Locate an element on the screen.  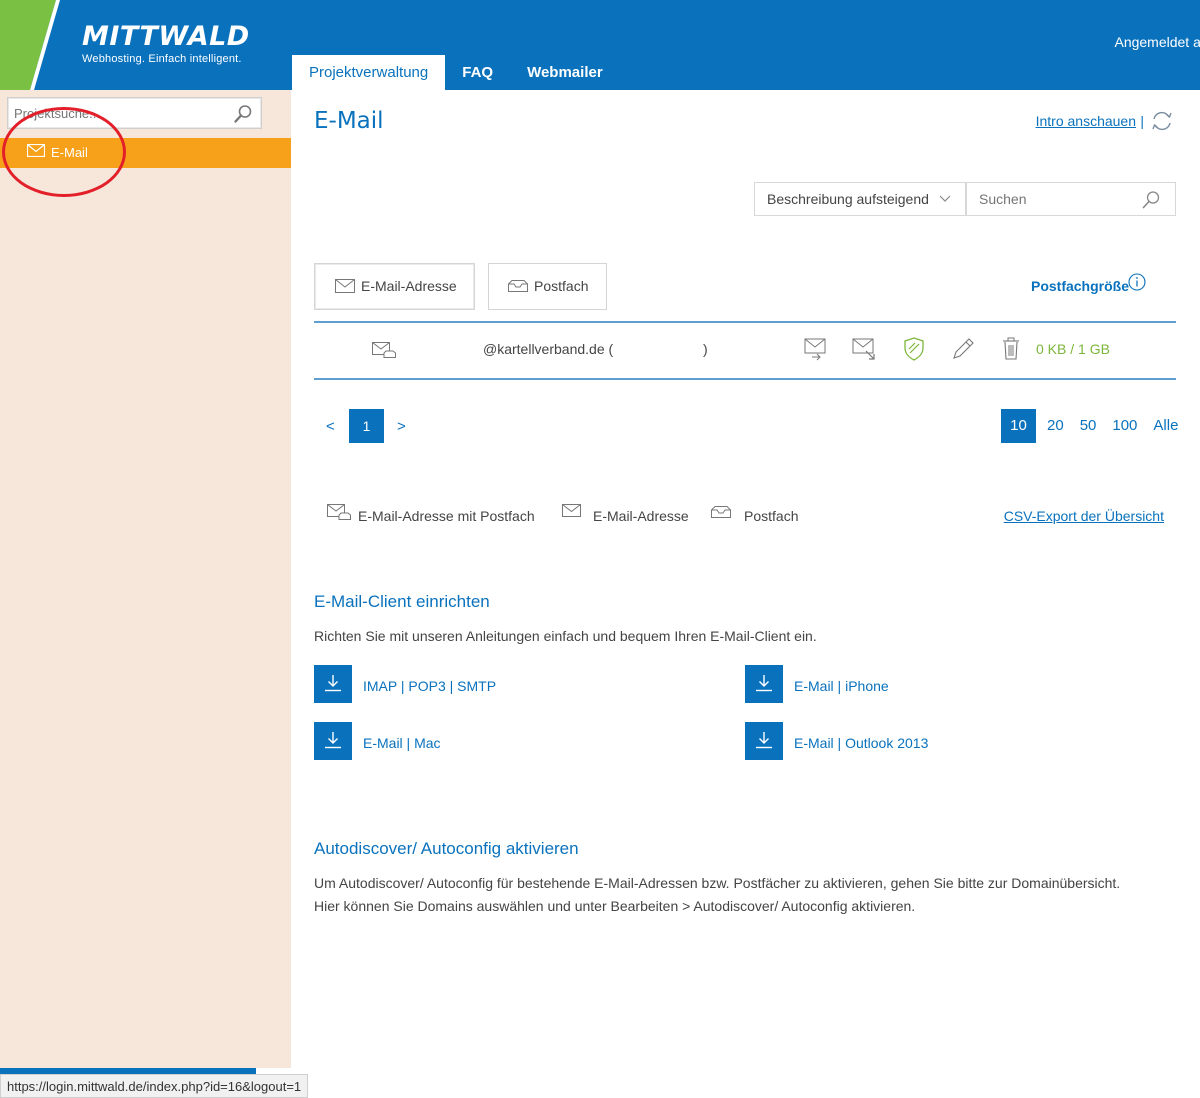
project-search is located at coordinates (134, 113).